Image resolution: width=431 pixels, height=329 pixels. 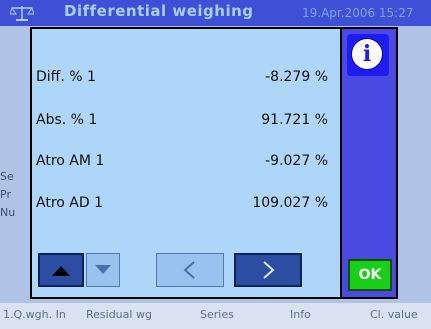 I want to click on background-labels: Se Pr Nu, so click(x=7, y=195).